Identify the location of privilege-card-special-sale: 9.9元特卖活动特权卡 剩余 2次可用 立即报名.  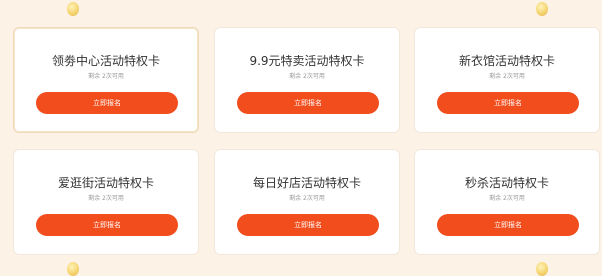
(307, 80).